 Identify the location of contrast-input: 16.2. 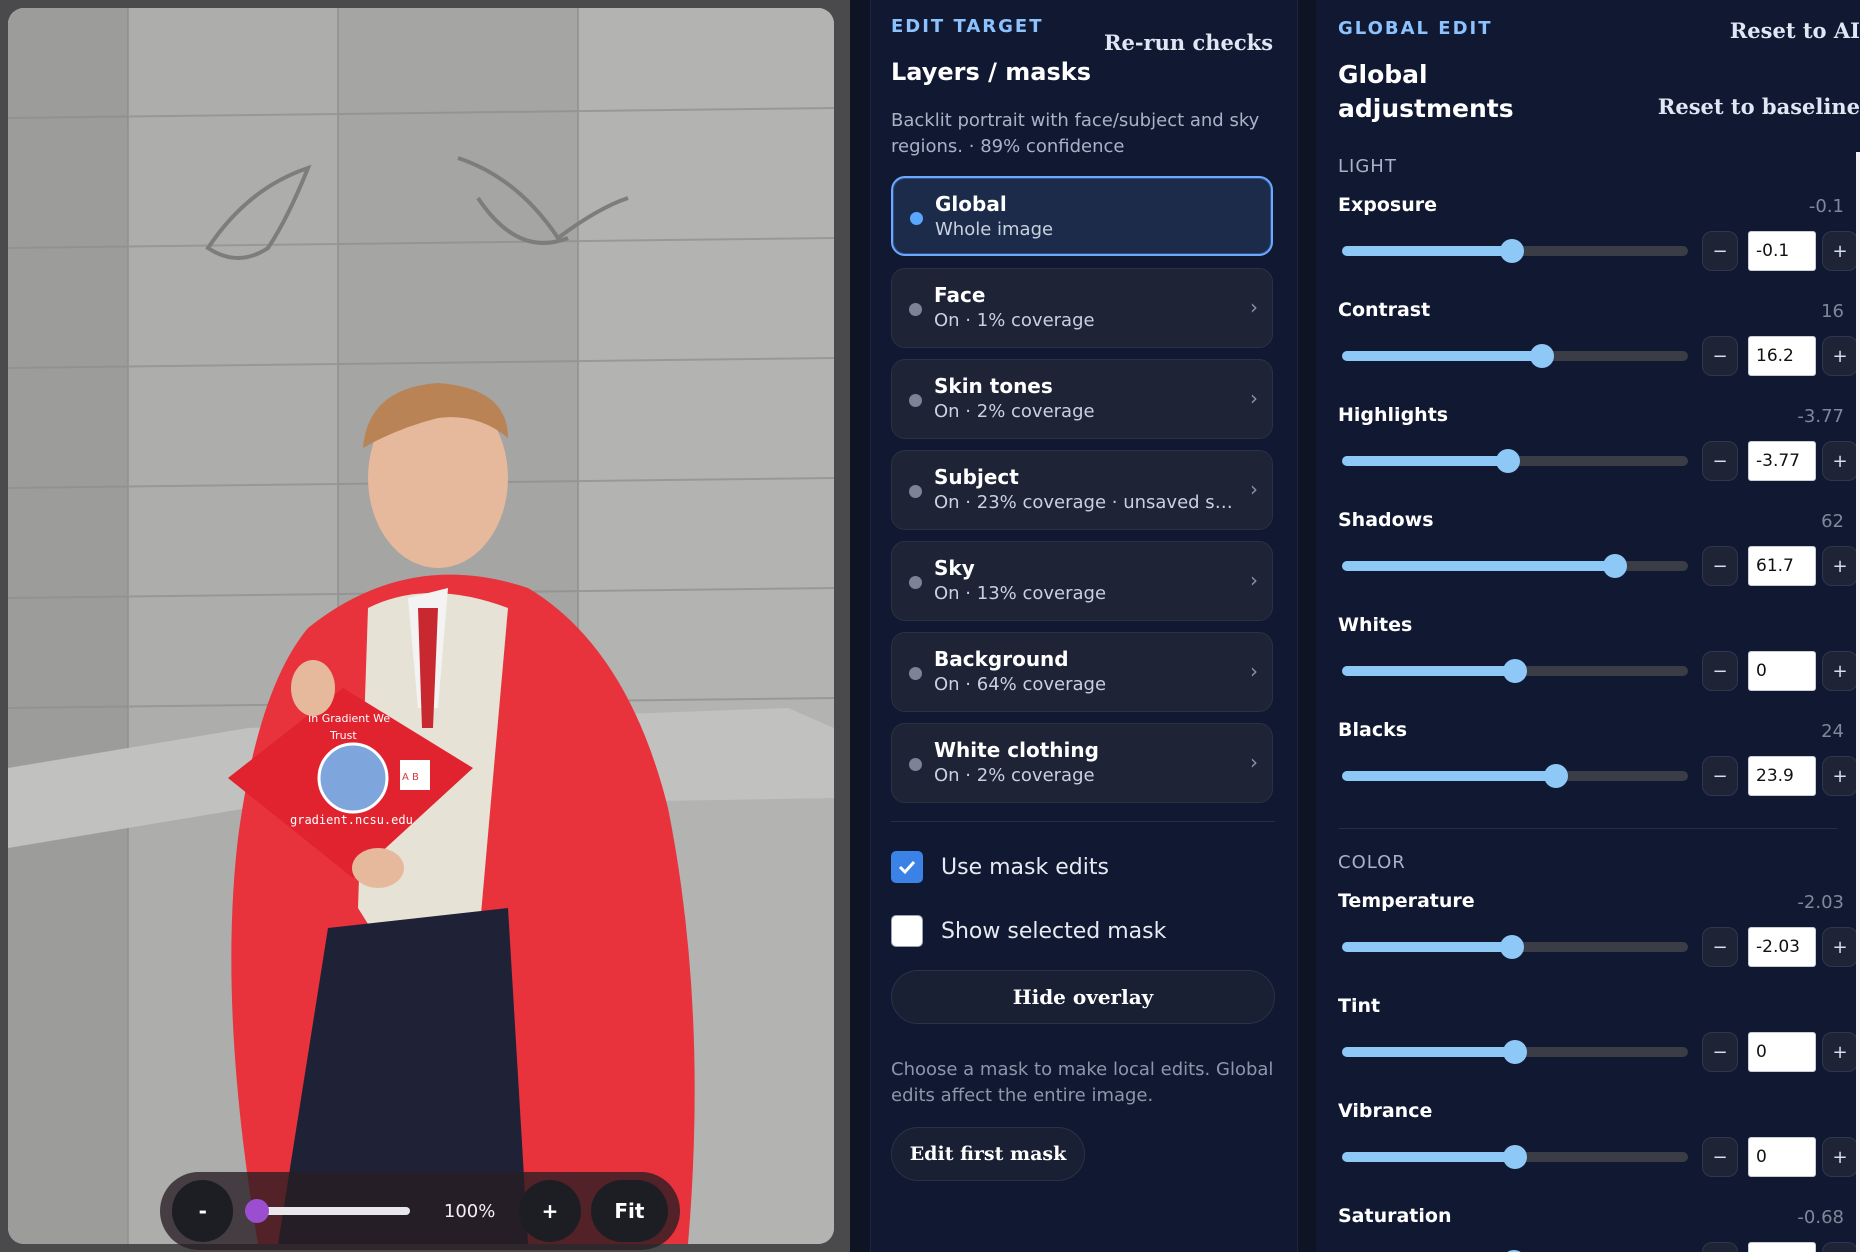
(1782, 356).